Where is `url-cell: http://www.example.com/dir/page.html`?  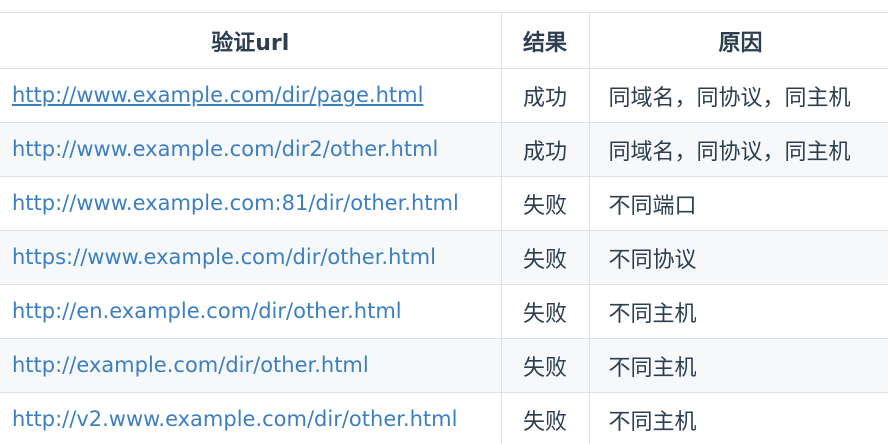
url-cell: http://www.example.com/dir/page.html is located at coordinates (251, 95).